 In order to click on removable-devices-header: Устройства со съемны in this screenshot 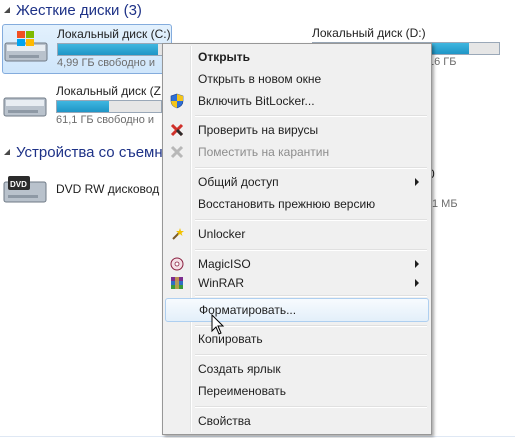, I will do `click(86, 152)`.